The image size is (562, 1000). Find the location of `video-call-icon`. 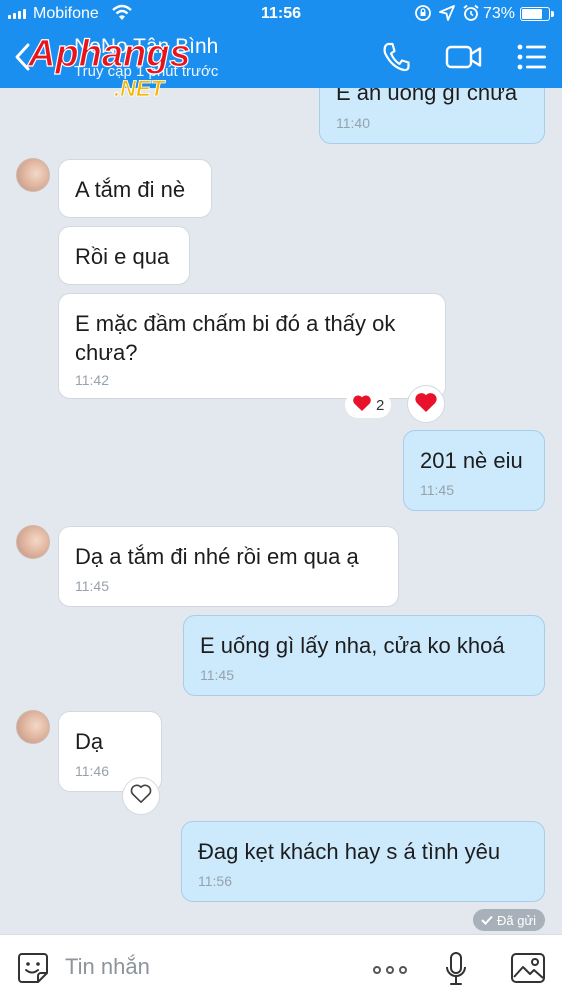

video-call-icon is located at coordinates (464, 59).